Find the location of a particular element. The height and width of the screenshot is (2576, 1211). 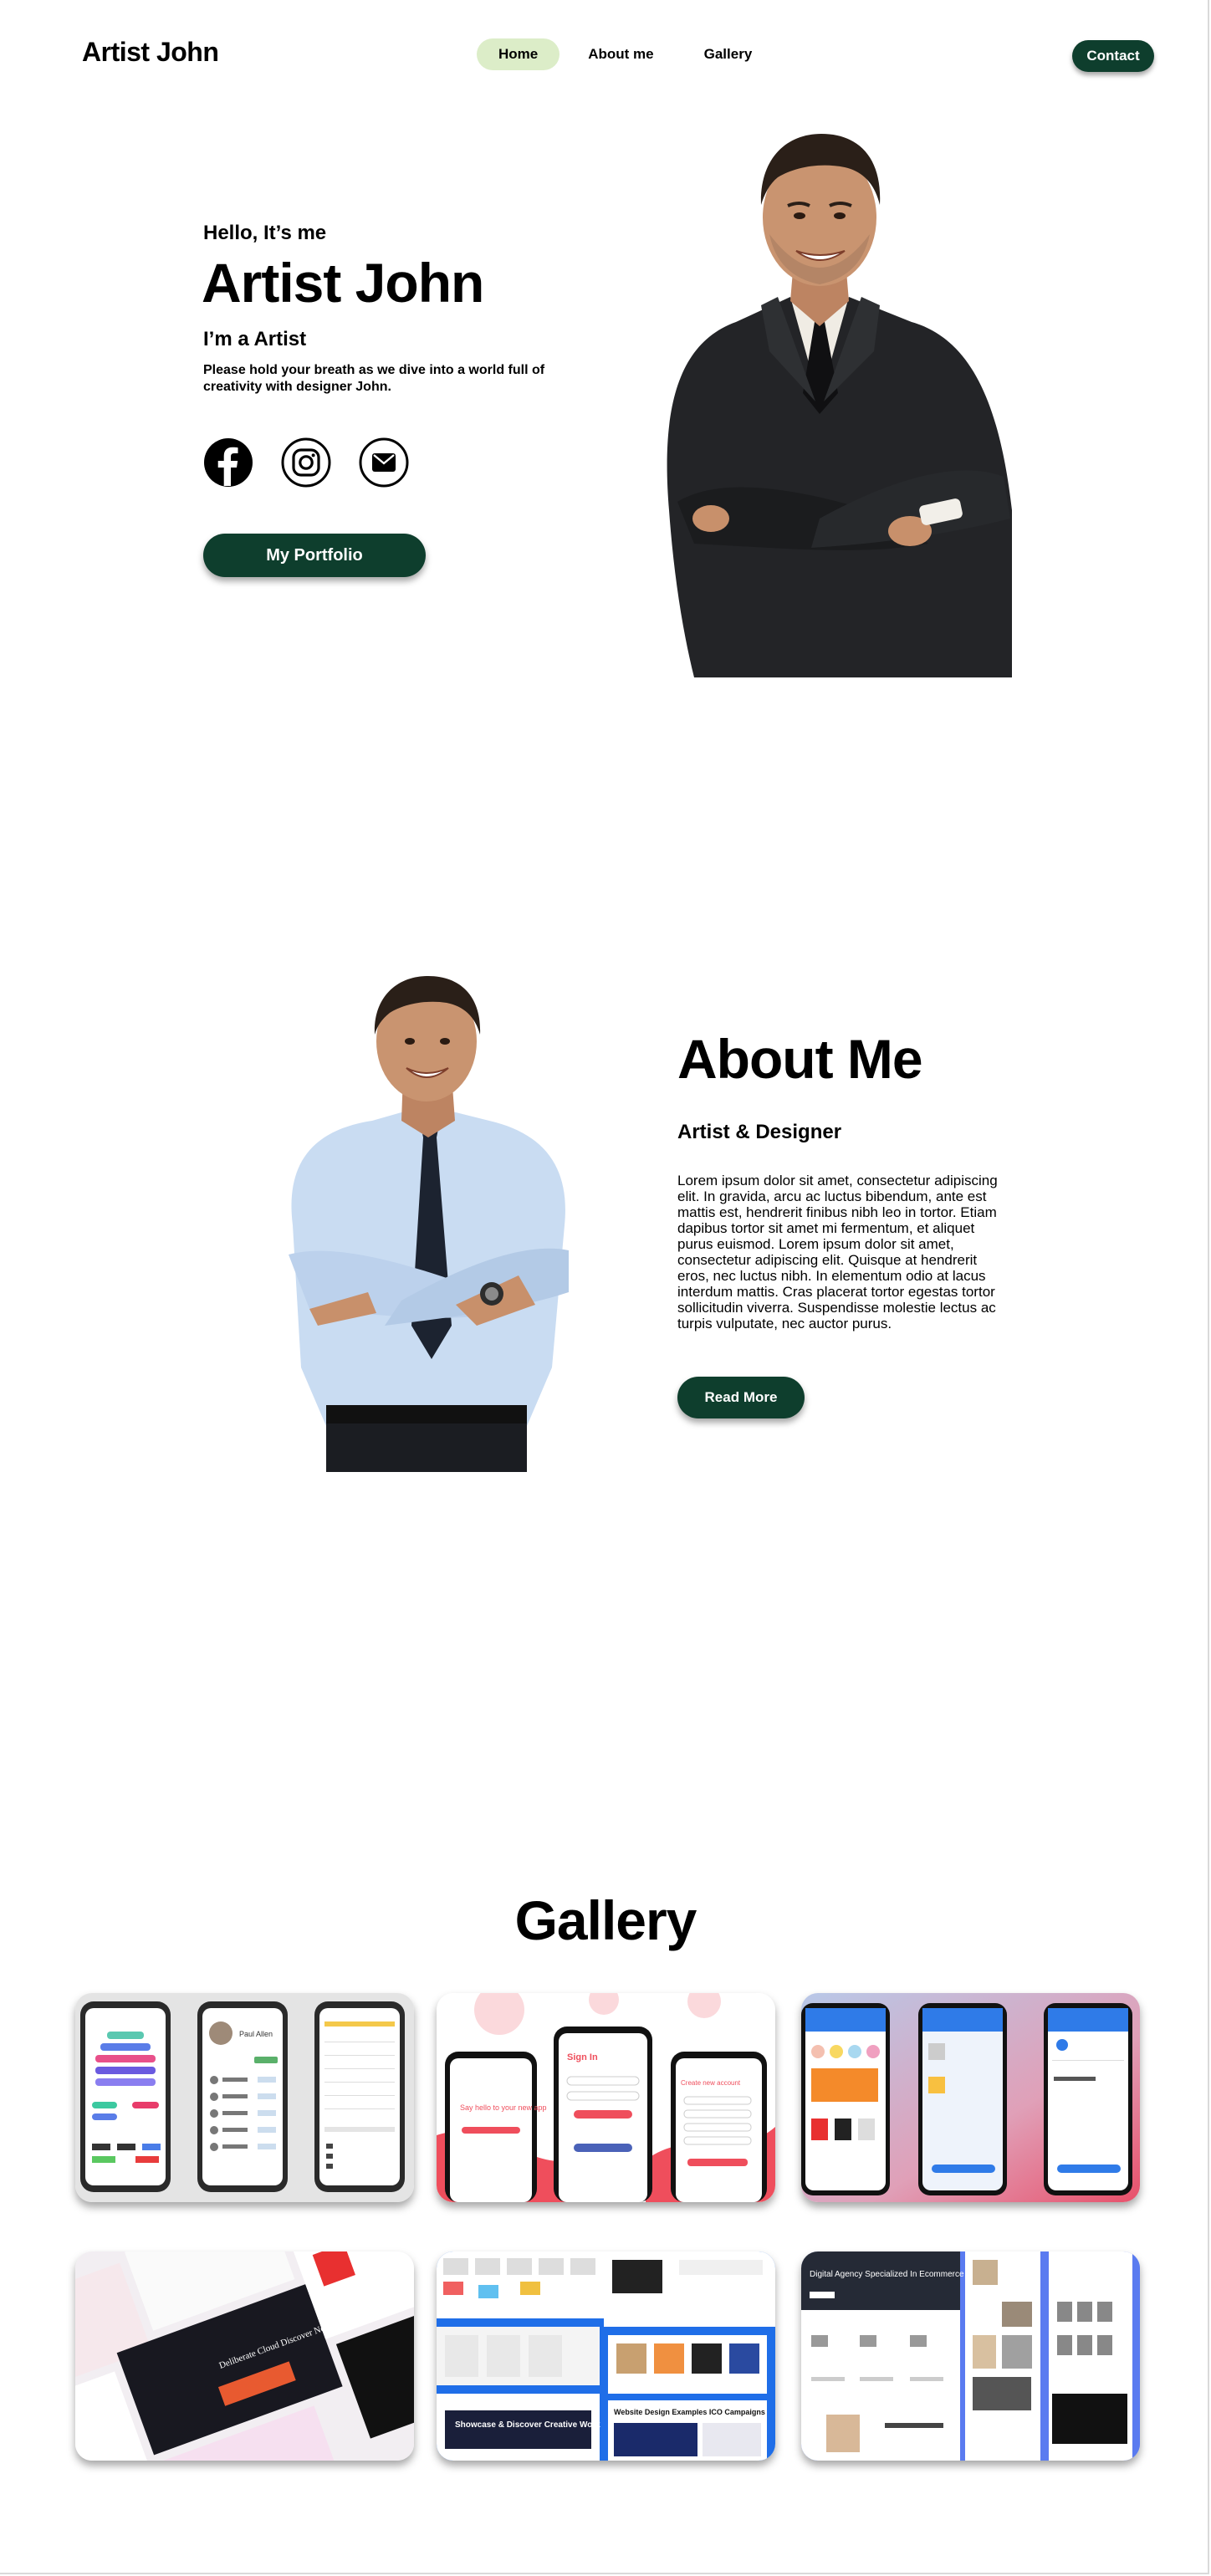

gallery-item-6: Digital Agency Specialized In Ecommerce is located at coordinates (970, 2356).